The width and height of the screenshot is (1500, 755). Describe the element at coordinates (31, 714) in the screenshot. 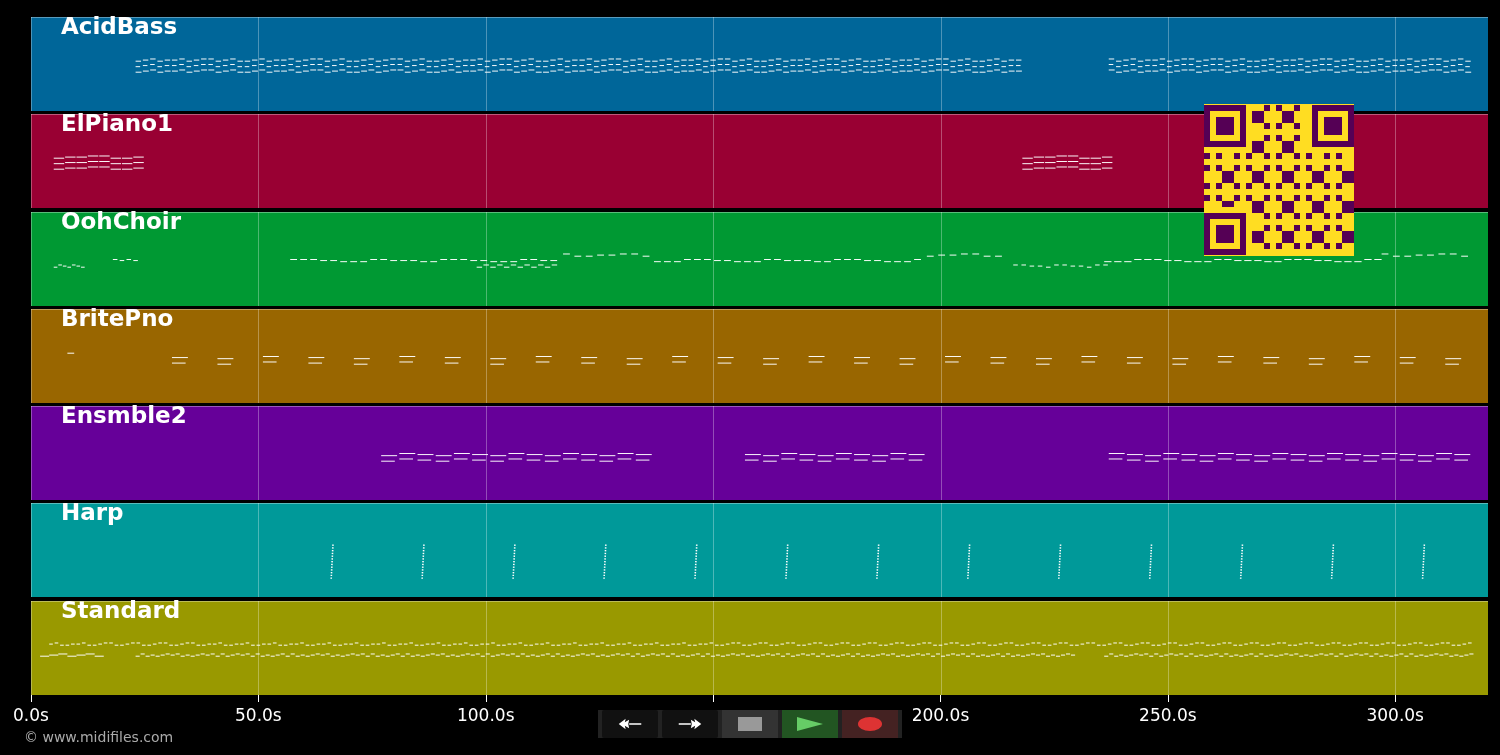

I see `axis-label: 0.0s` at that location.